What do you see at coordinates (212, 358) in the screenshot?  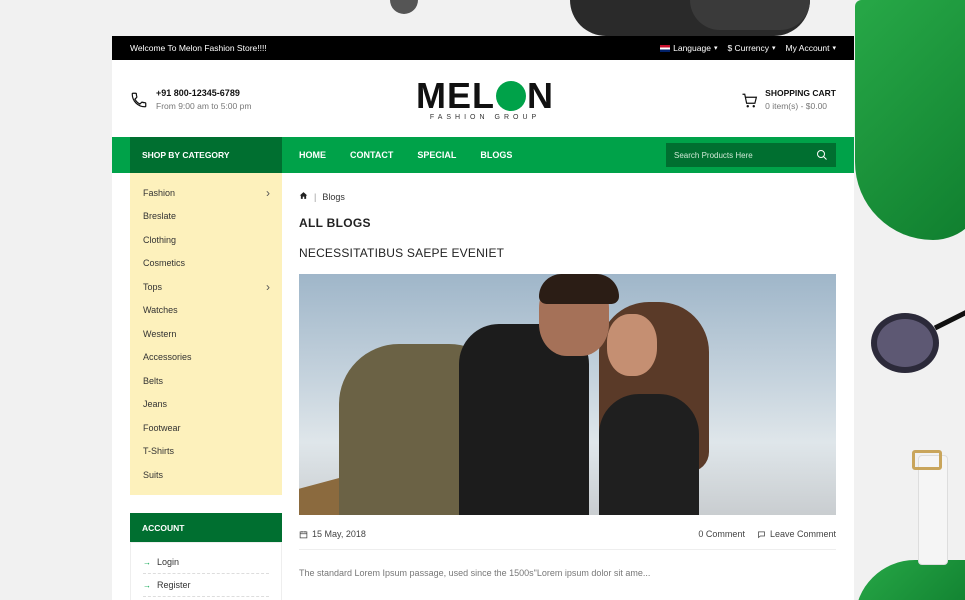 I see `category-item-accessories: Accessories` at bounding box center [212, 358].